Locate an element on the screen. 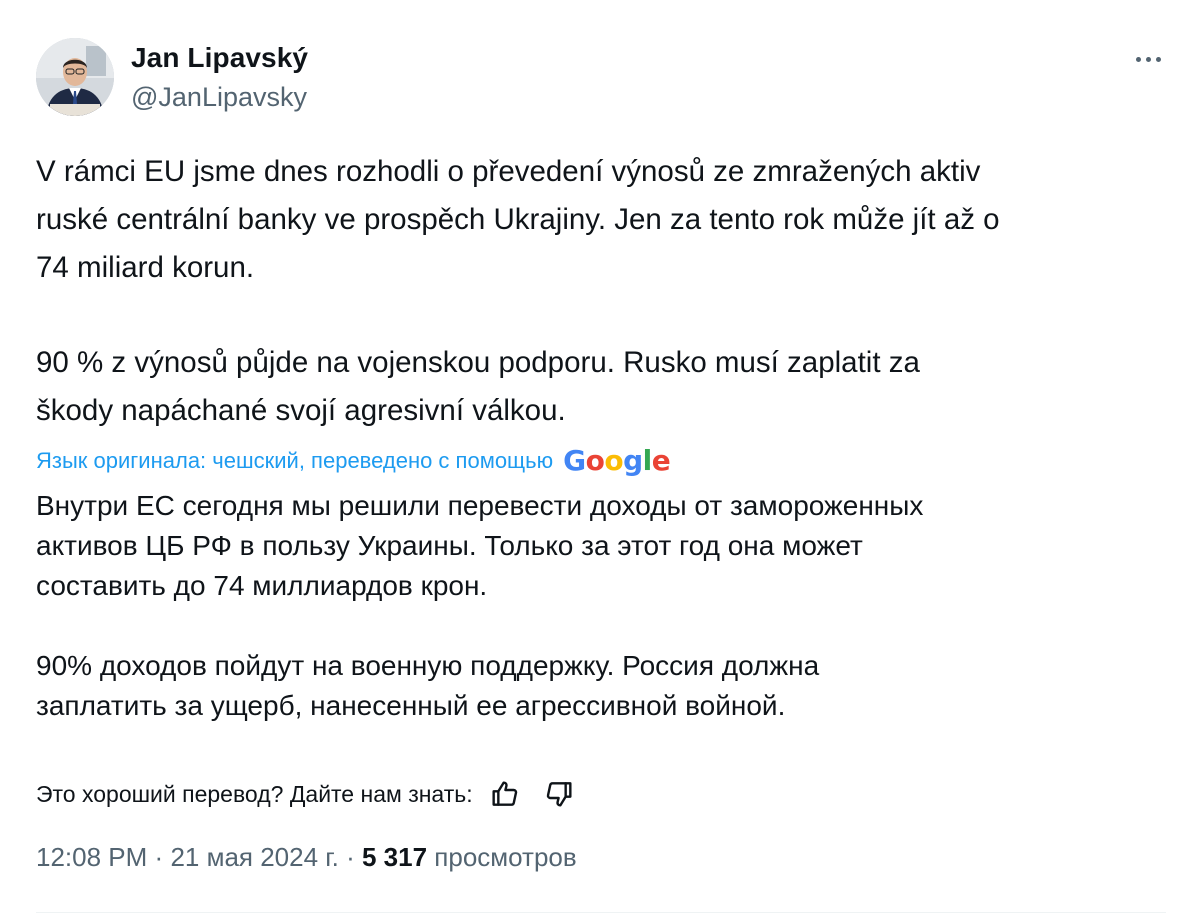  views-count: 5 317 is located at coordinates (394, 857).